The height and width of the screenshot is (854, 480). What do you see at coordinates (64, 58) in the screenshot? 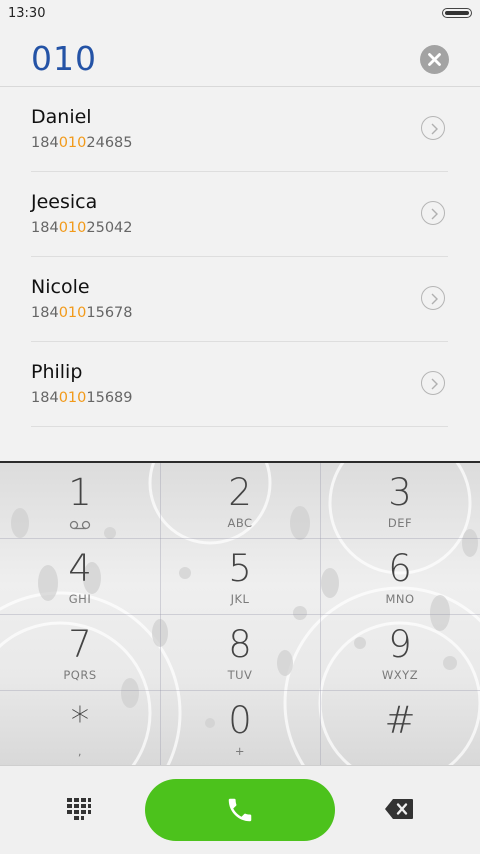
I see `dialed-number: 010` at bounding box center [64, 58].